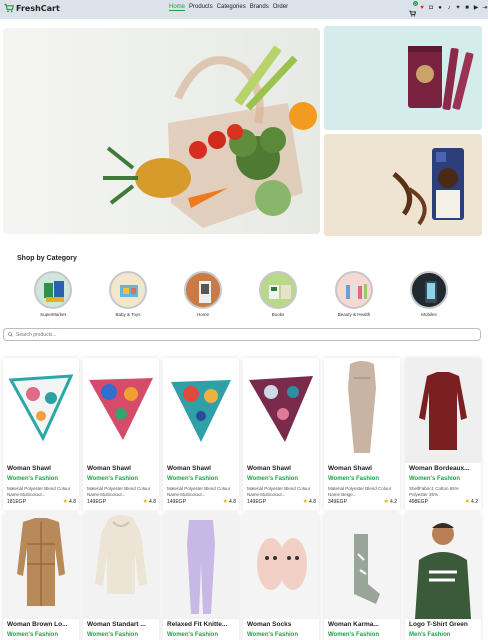  What do you see at coordinates (32, 8) in the screenshot?
I see `brand-logo: FreshCart` at bounding box center [32, 8].